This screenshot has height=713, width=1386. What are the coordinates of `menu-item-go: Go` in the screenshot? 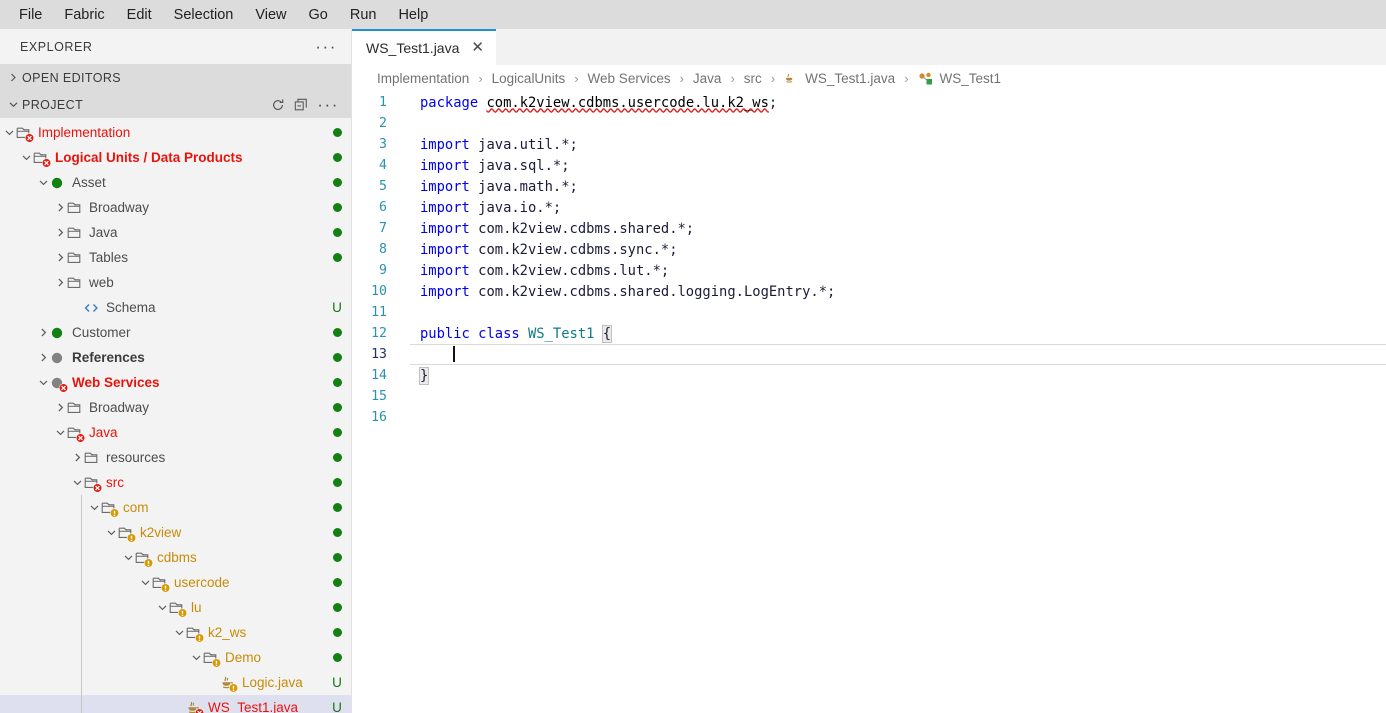 It's located at (318, 15).